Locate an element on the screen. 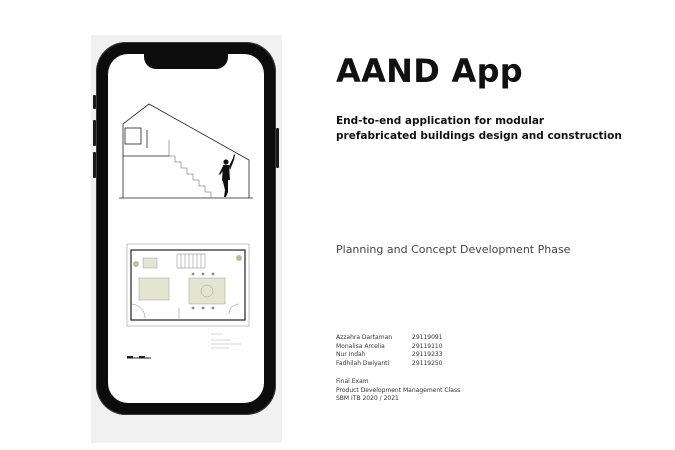  course-class: Product Development Management Class is located at coordinates (398, 390).